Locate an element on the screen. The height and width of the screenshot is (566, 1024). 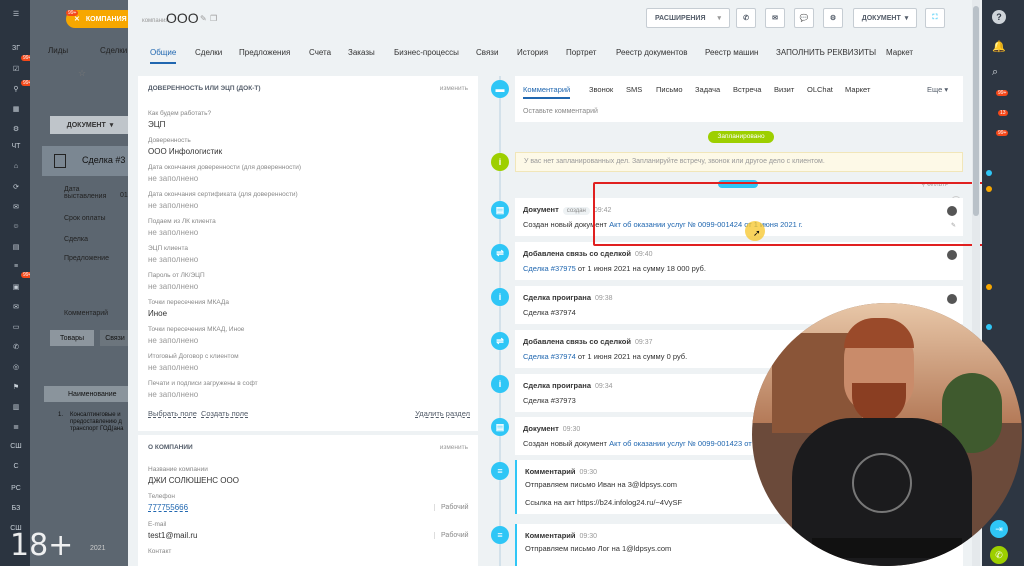
call-icon: ✆ is located at coordinates (999, 555).